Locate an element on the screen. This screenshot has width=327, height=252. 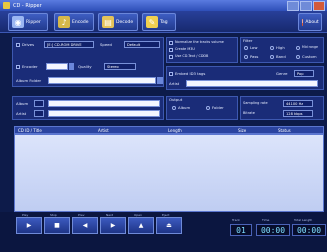
browse-button is located at coordinates (160, 80).